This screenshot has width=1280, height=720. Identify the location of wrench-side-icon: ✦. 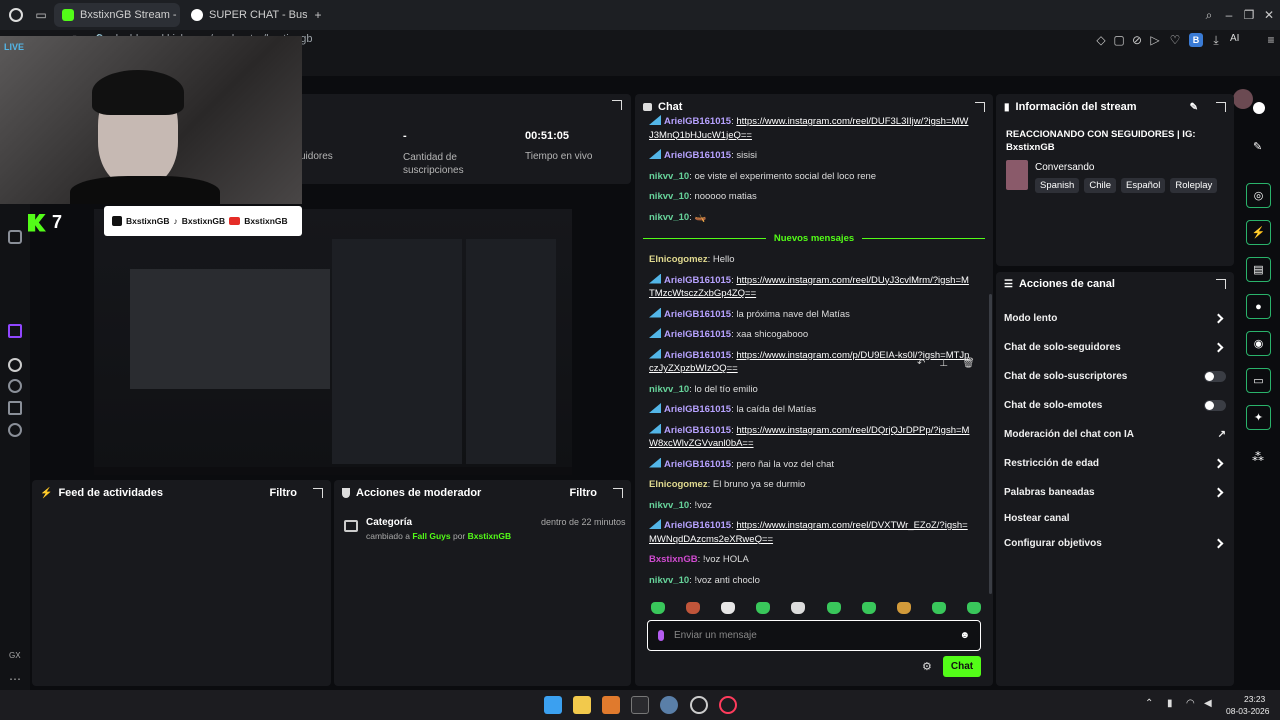
(1258, 417).